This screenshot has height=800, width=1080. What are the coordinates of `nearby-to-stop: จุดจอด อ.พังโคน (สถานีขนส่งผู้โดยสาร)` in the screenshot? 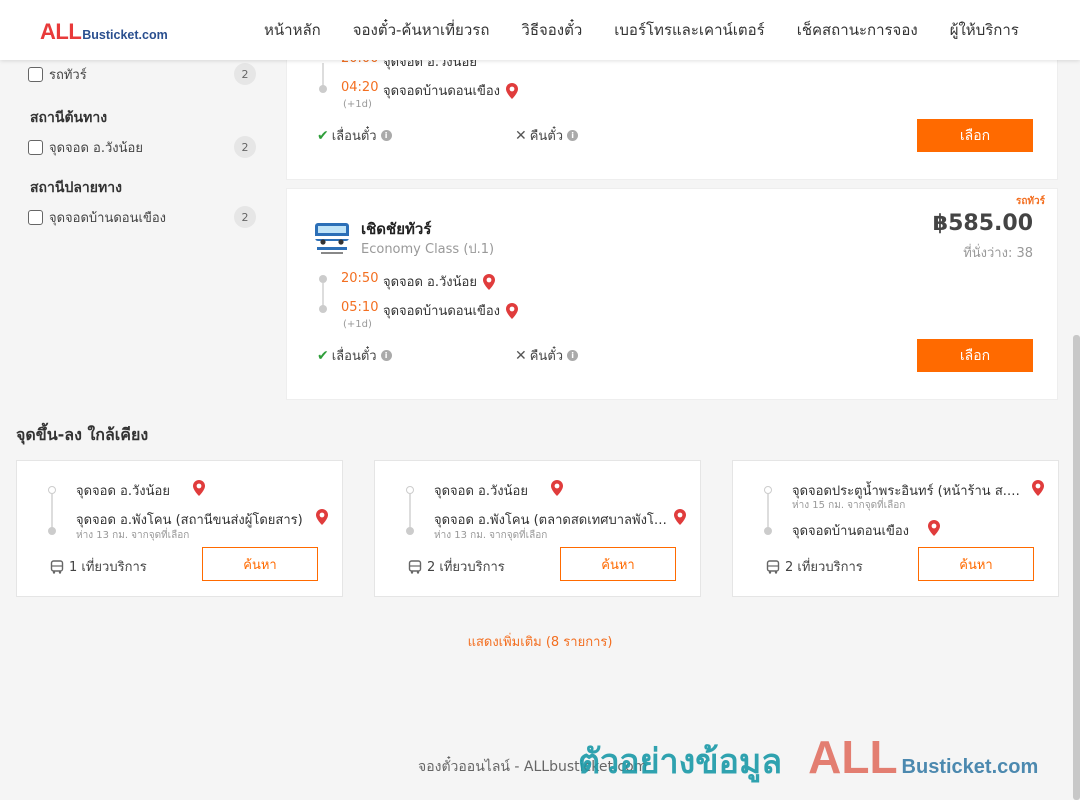 It's located at (189, 520).